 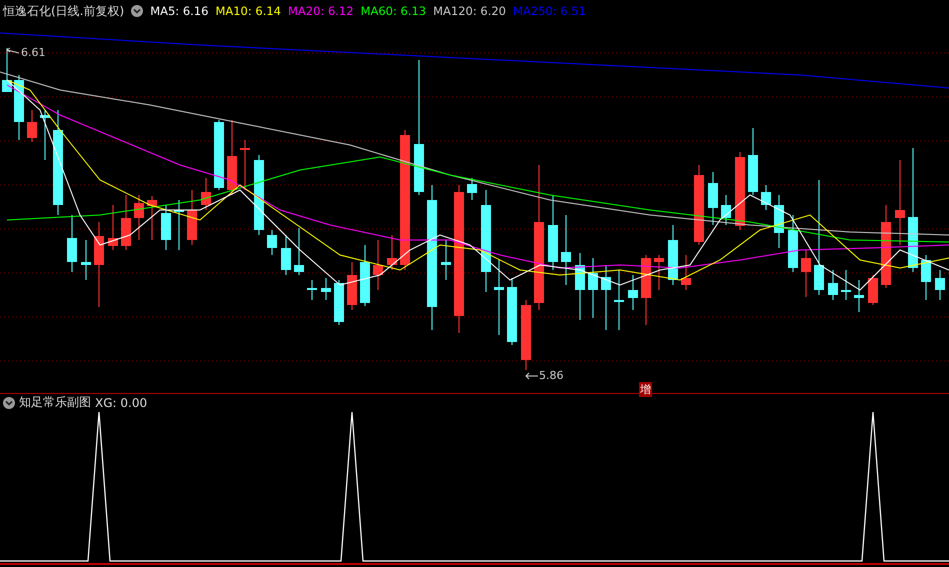 What do you see at coordinates (179, 11) in the screenshot?
I see `indicator-label: MA5: 6.16` at bounding box center [179, 11].